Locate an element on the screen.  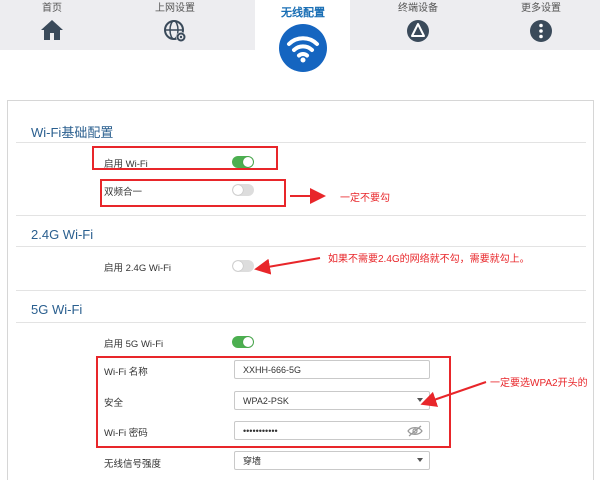
annotation-dual-band-note: 一定不要勾 is located at coordinates (365, 198).